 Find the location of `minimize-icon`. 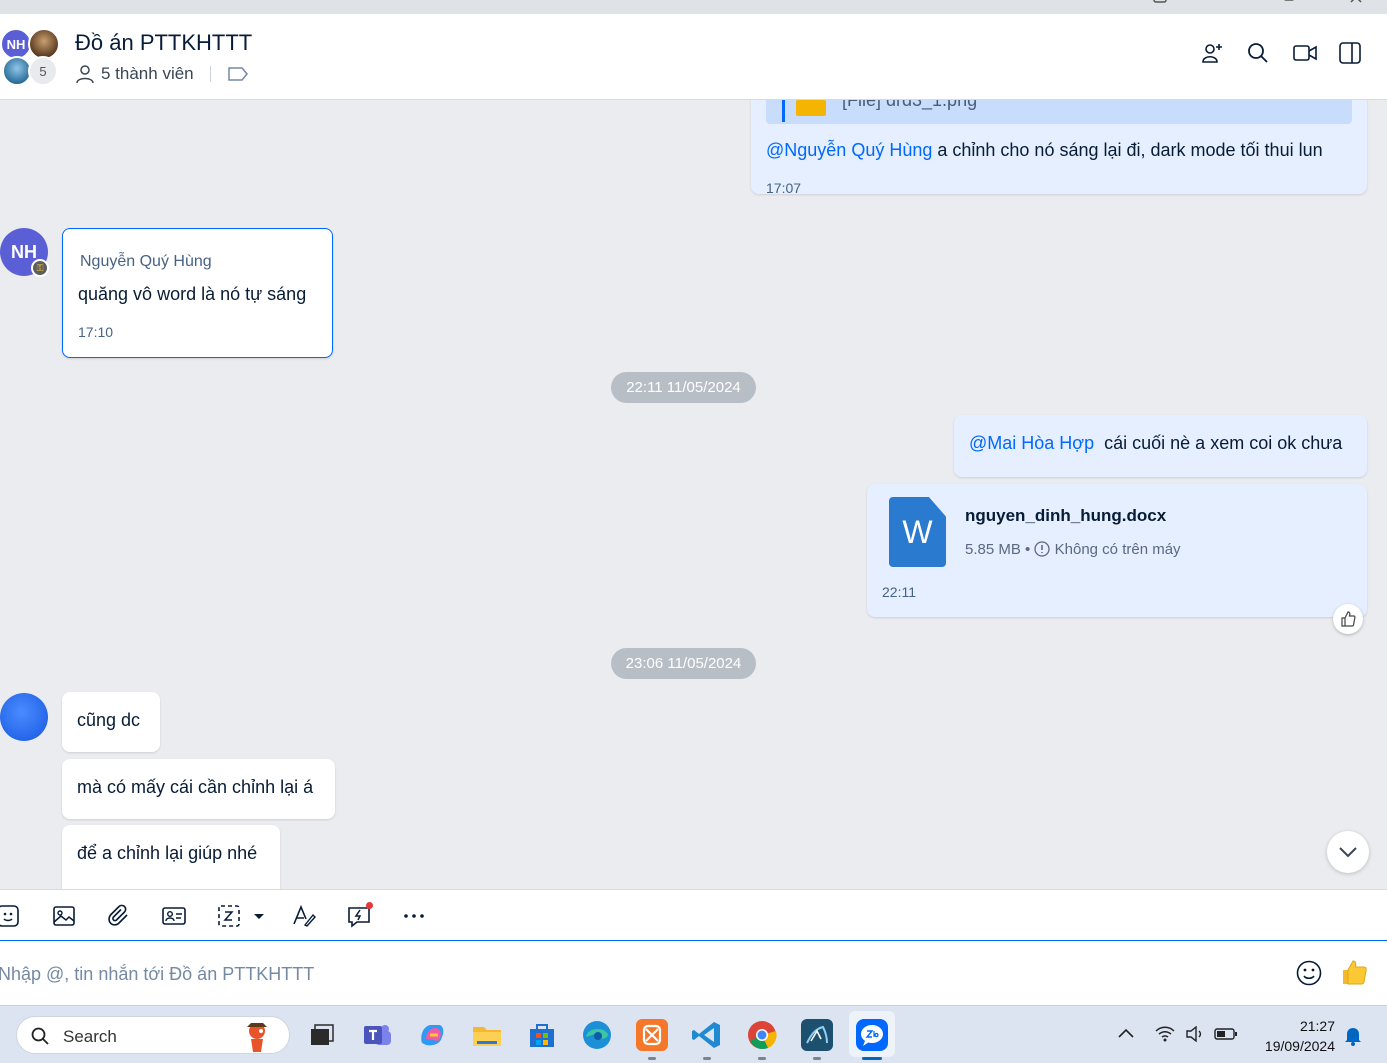

minimize-icon is located at coordinates (1160, 5).